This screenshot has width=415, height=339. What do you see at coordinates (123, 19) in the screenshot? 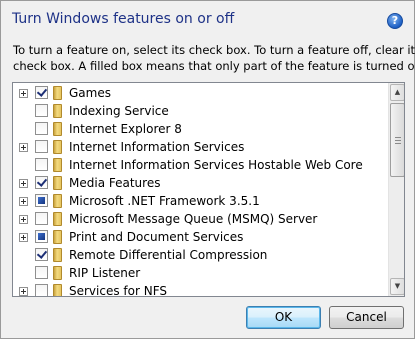
I see `dialog-title: Turn Windows features on or off` at bounding box center [123, 19].